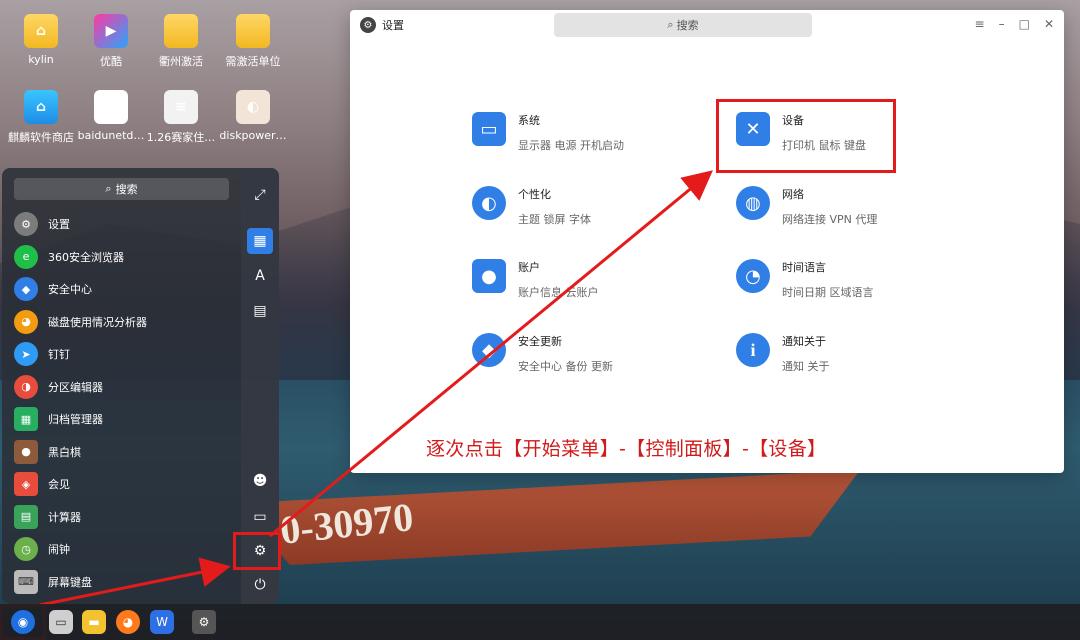 Image resolution: width=1080 pixels, height=640 pixels. I want to click on computer-icon: ▭, so click(260, 517).